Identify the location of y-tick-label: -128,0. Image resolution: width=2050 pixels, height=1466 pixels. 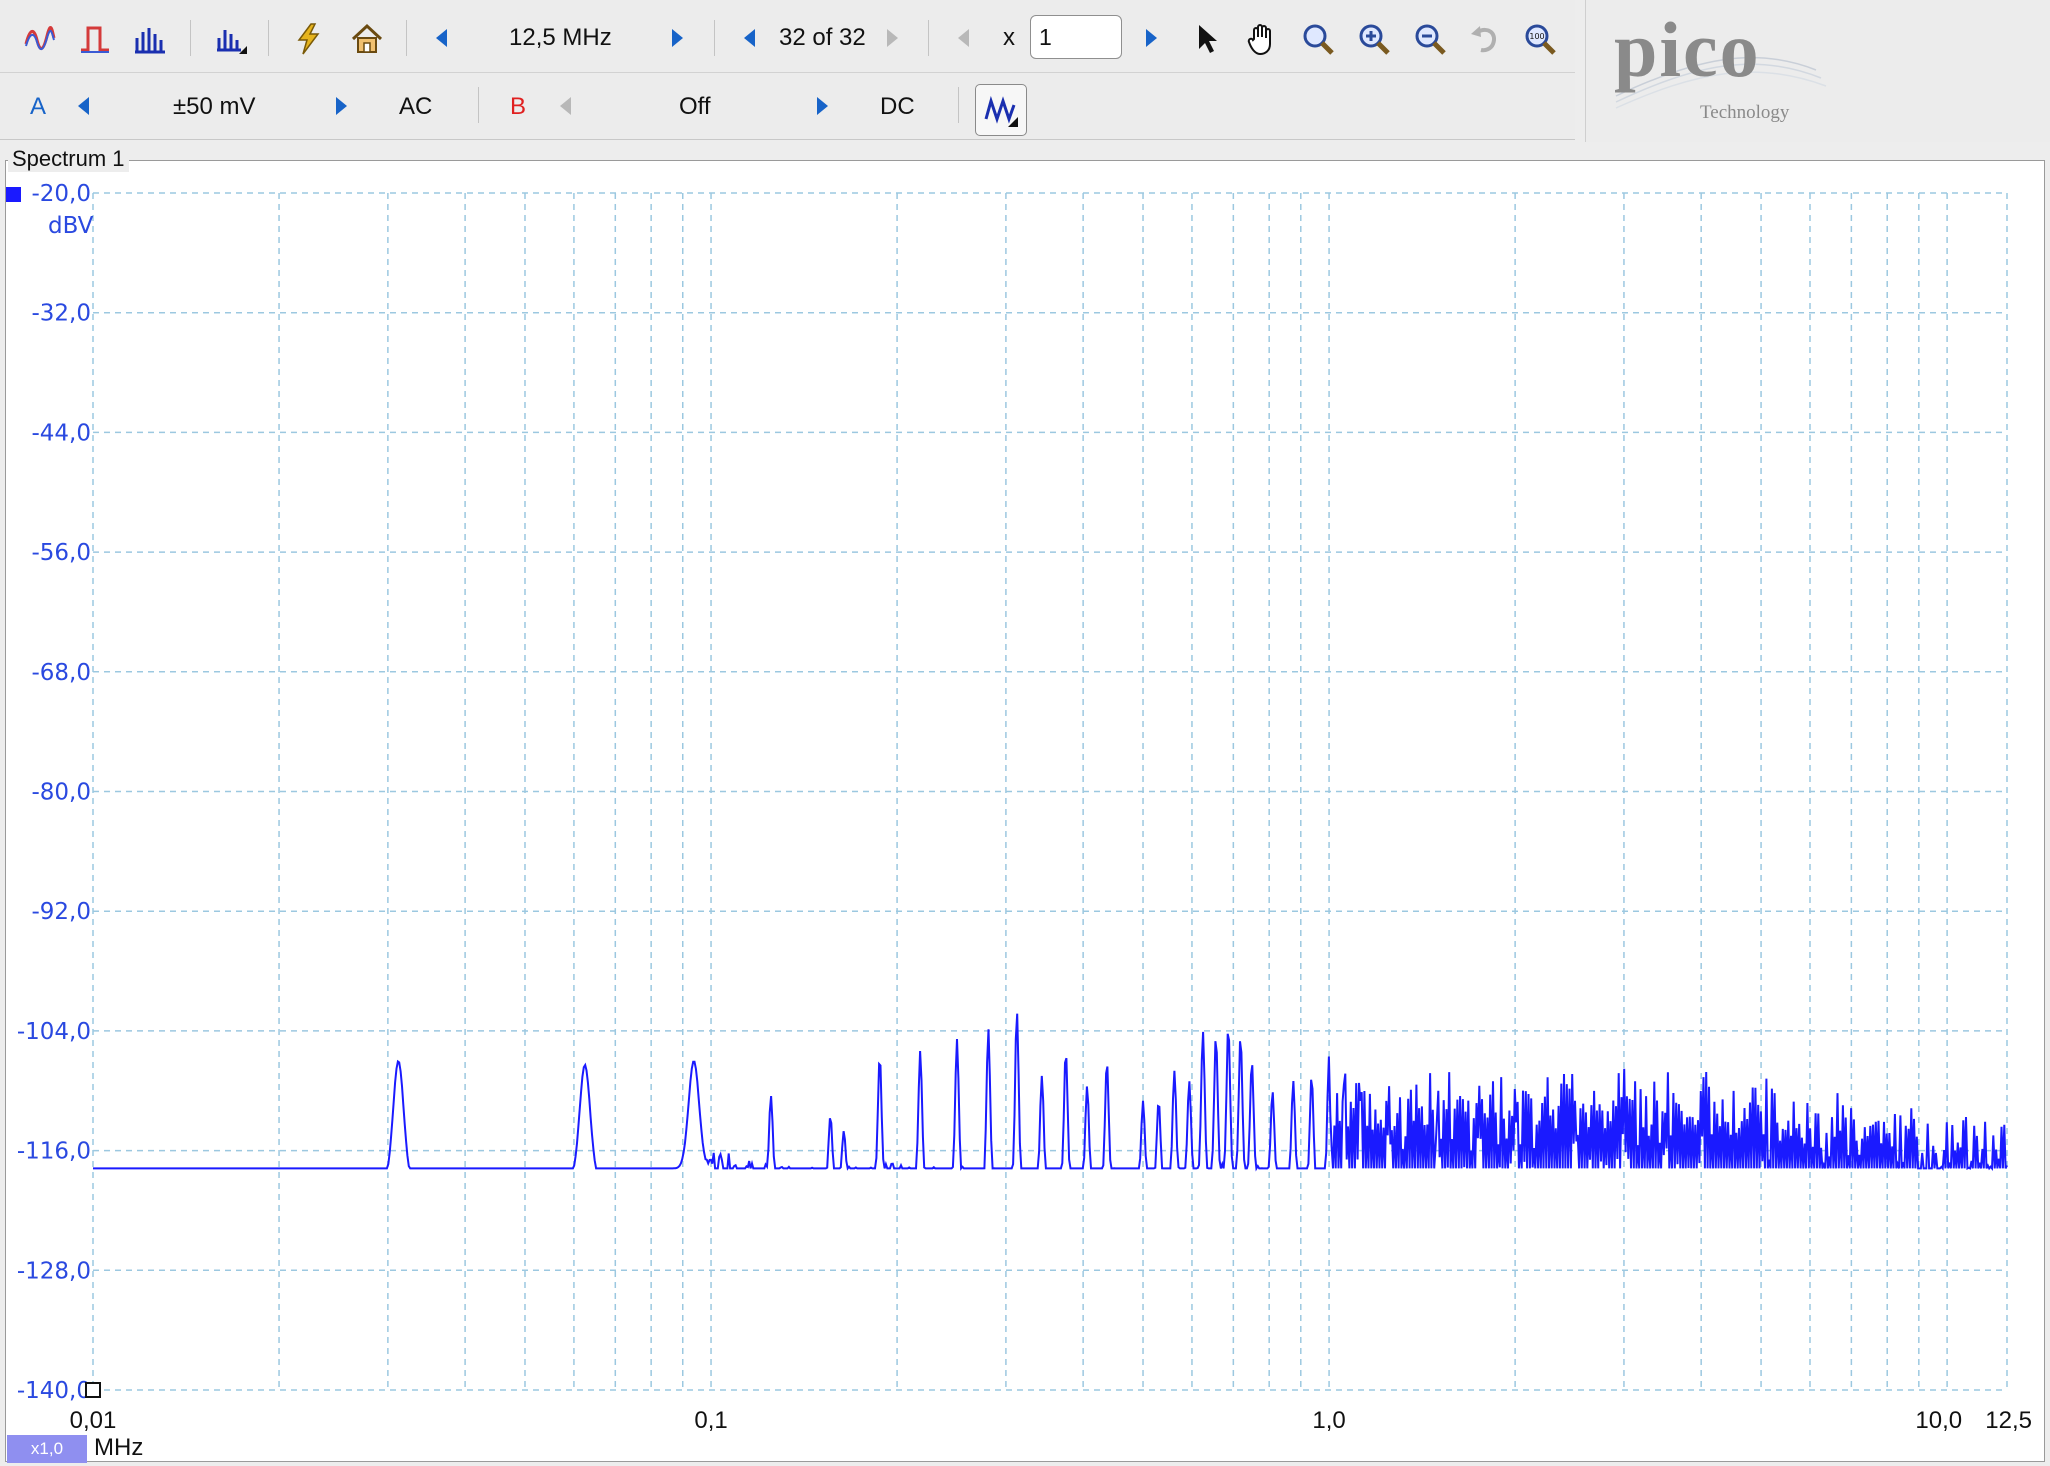
(54, 1271).